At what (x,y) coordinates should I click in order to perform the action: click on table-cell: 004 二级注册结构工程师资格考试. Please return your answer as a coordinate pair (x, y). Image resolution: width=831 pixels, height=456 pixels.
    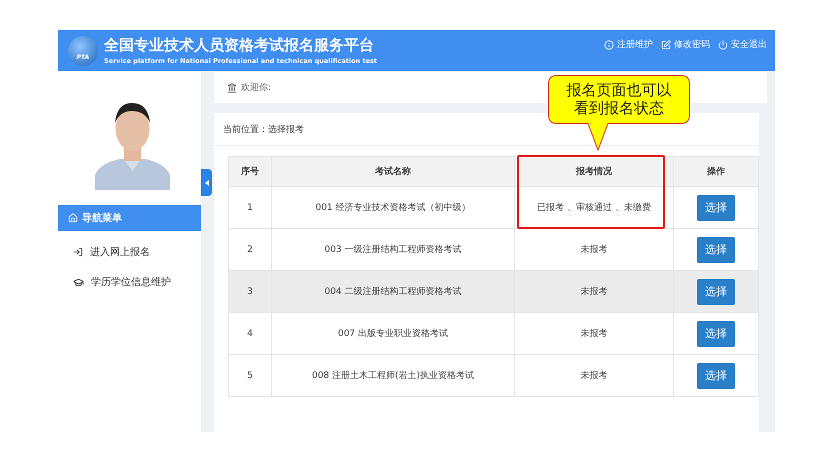
    Looking at the image, I should click on (393, 292).